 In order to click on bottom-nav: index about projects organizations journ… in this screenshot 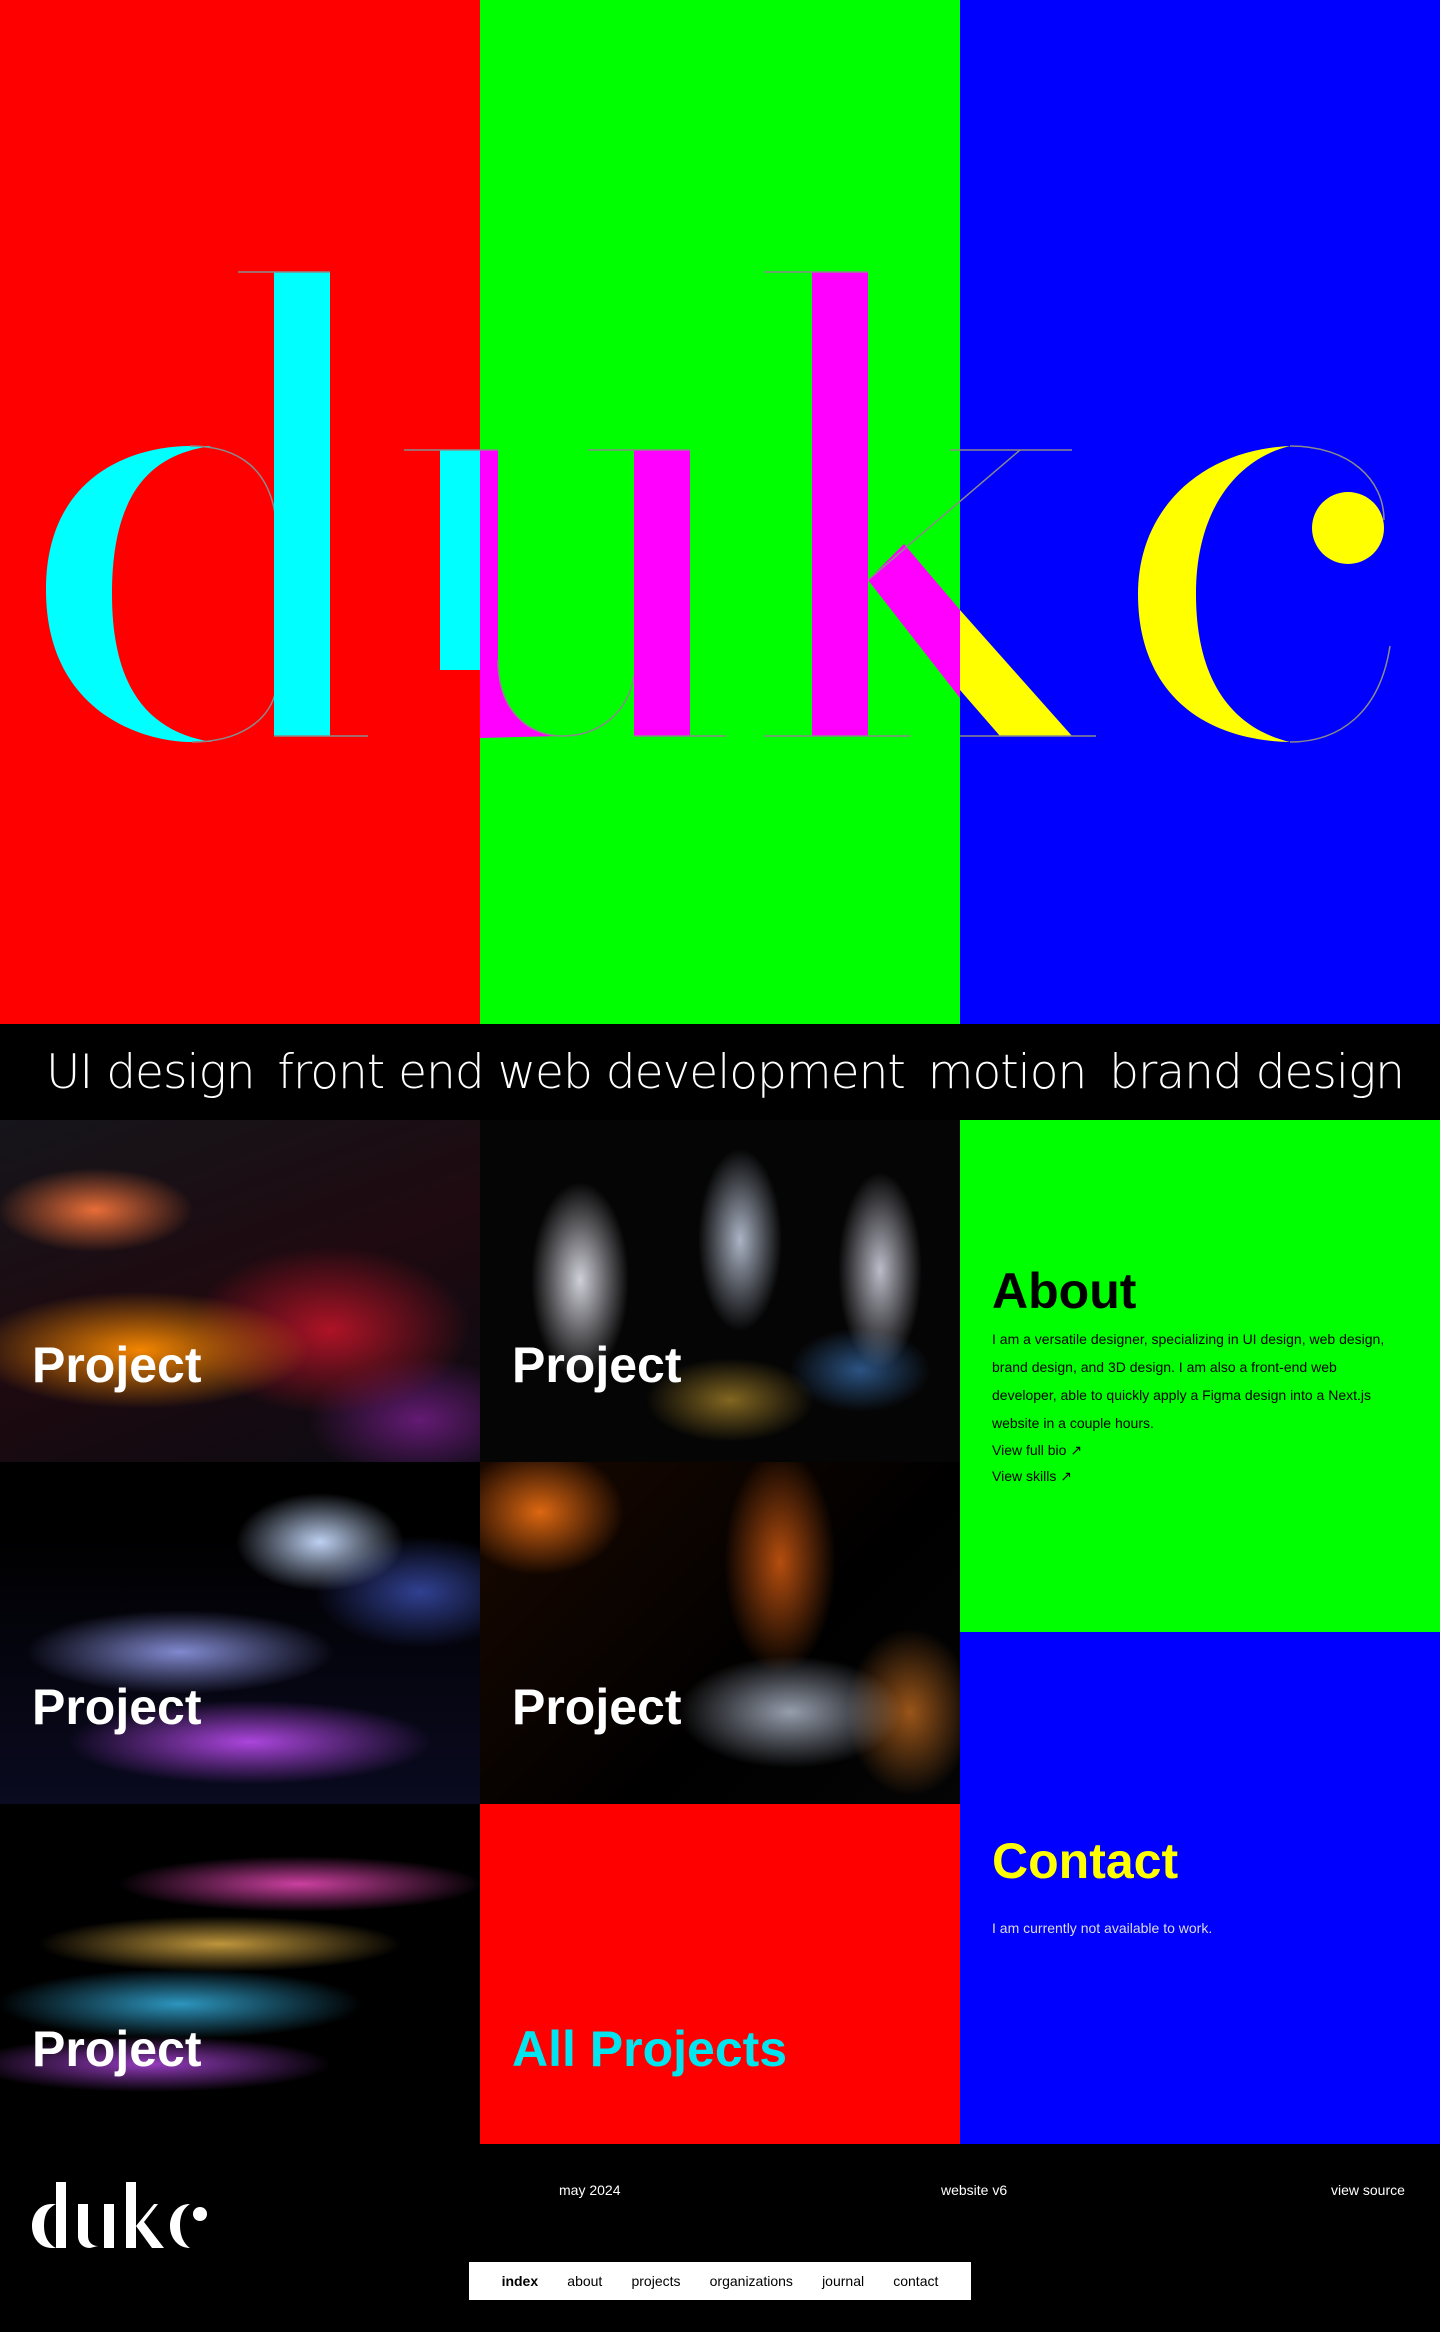, I will do `click(720, 2281)`.